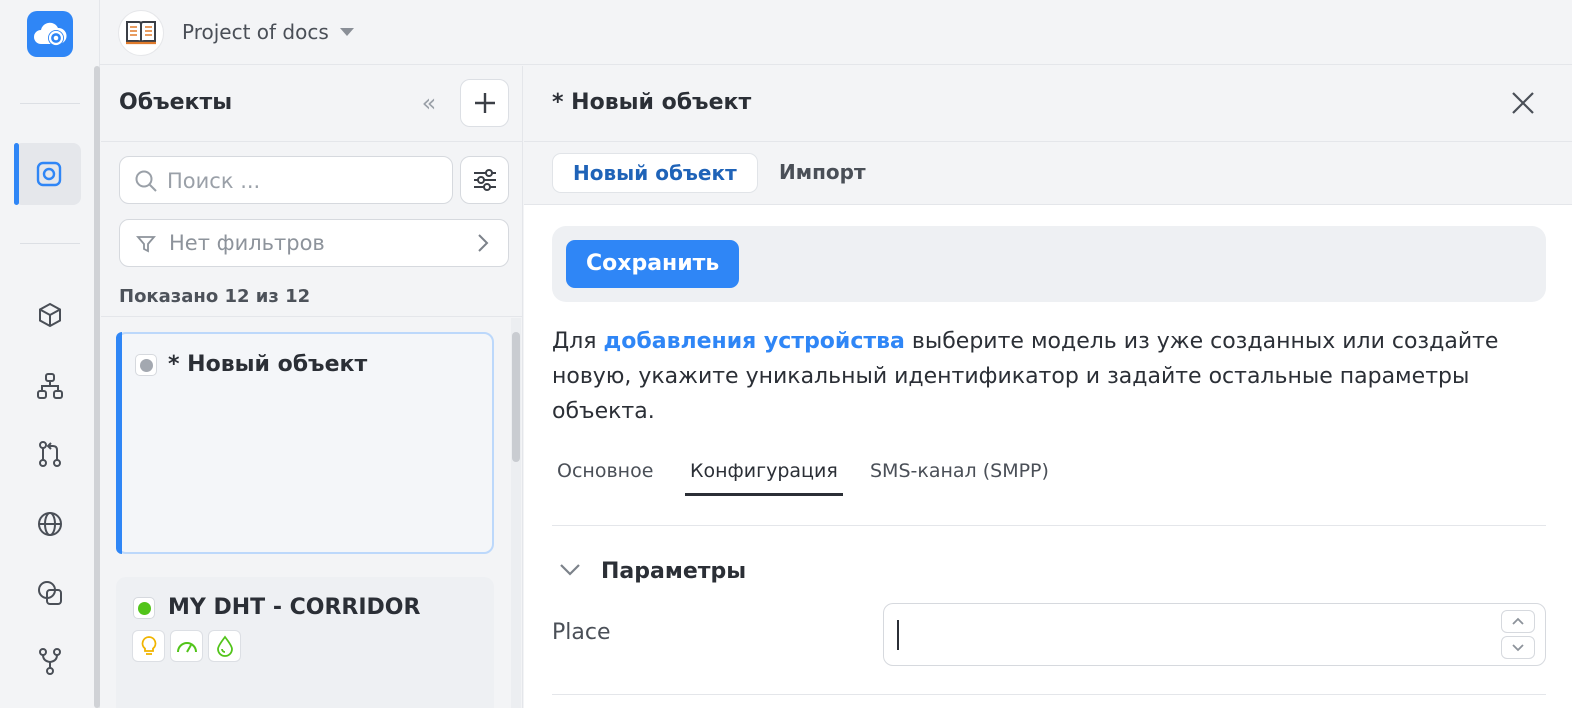 This screenshot has height=708, width=1572. What do you see at coordinates (50, 315) in the screenshot?
I see `cube-icon` at bounding box center [50, 315].